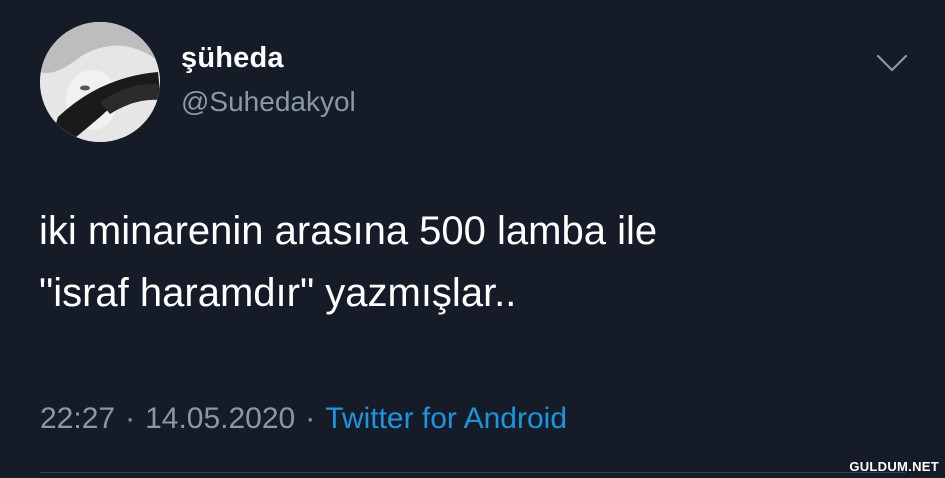  What do you see at coordinates (268, 102) in the screenshot?
I see `user-handle: @Suhedakyol` at bounding box center [268, 102].